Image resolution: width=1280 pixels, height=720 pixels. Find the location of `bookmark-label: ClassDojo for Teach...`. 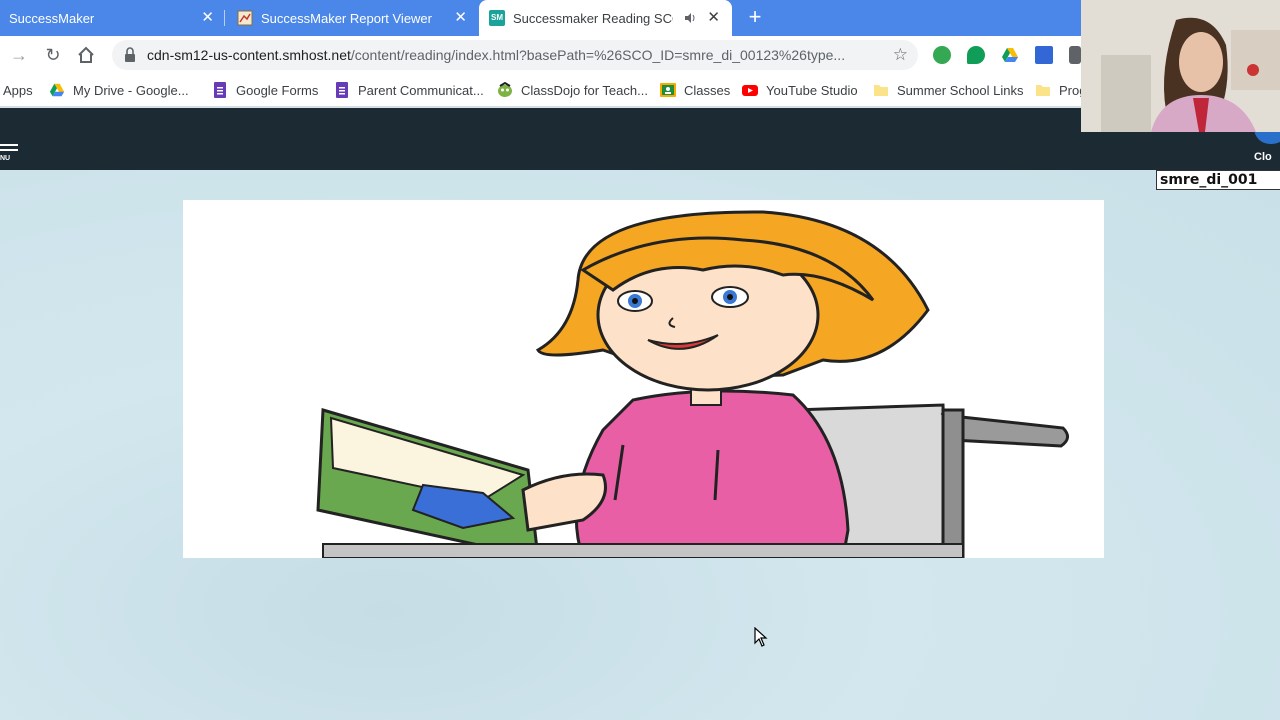

bookmark-label: ClassDojo for Teach... is located at coordinates (584, 90).